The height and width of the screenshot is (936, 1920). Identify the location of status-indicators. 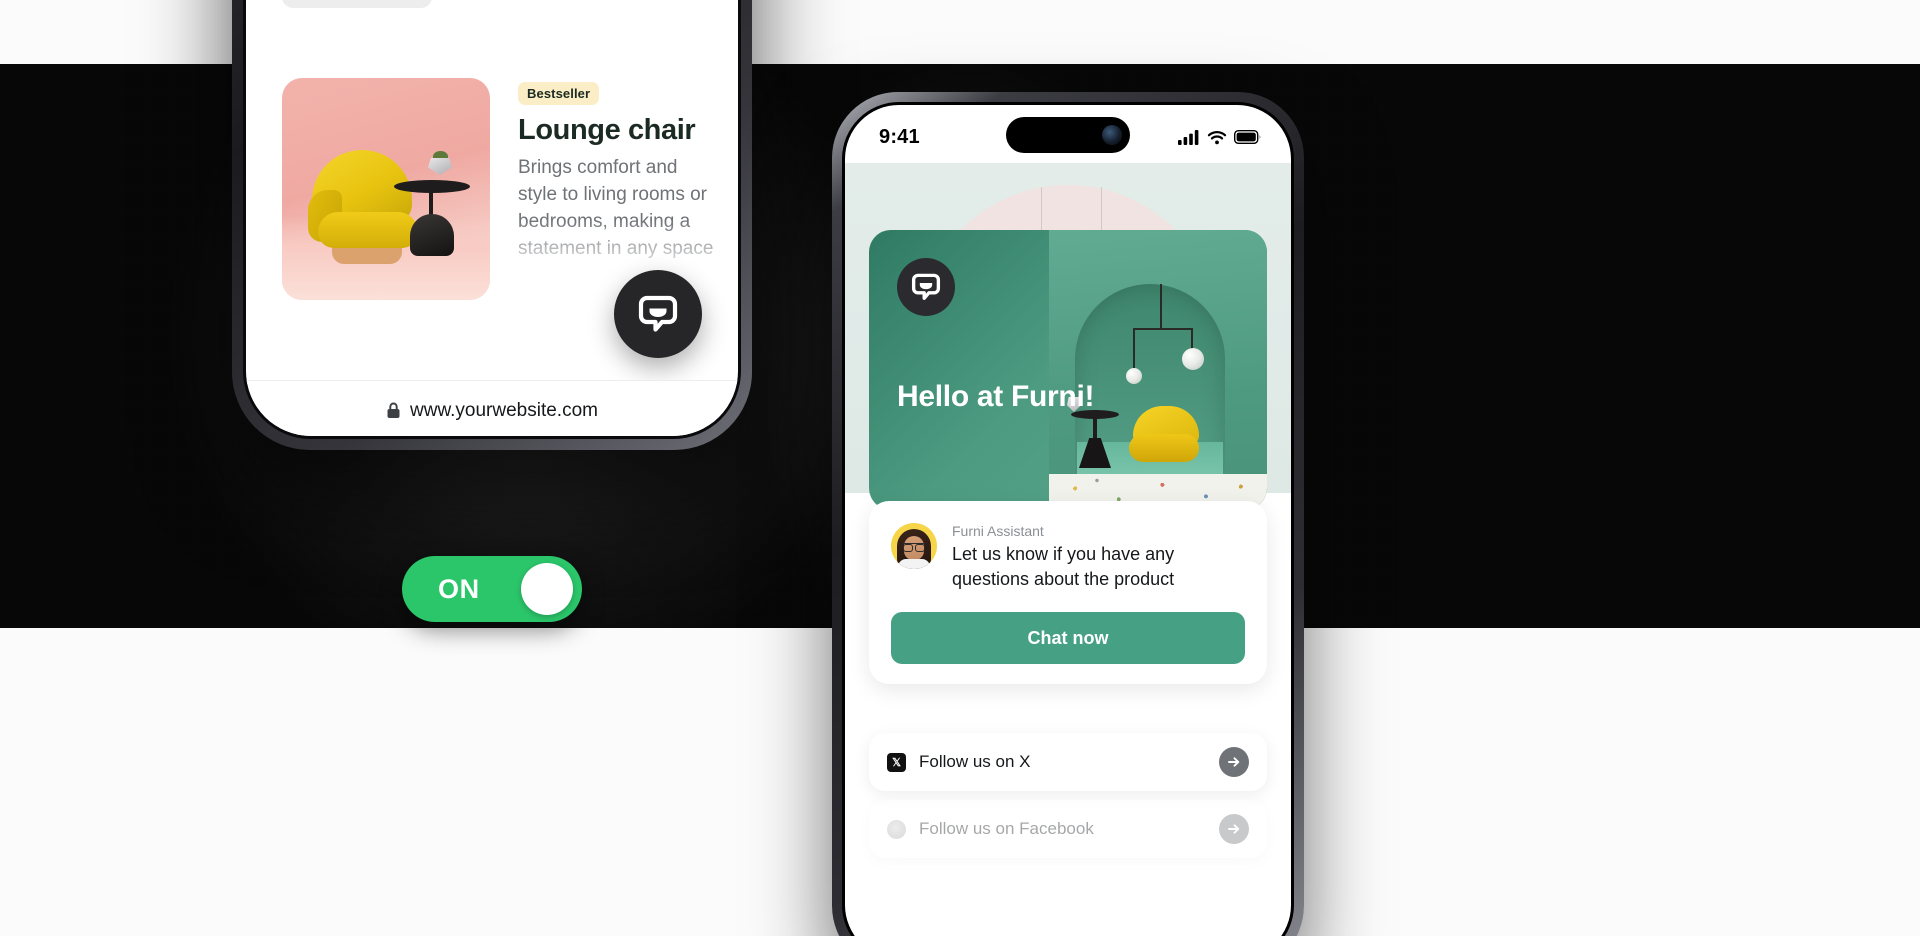
(1219, 137).